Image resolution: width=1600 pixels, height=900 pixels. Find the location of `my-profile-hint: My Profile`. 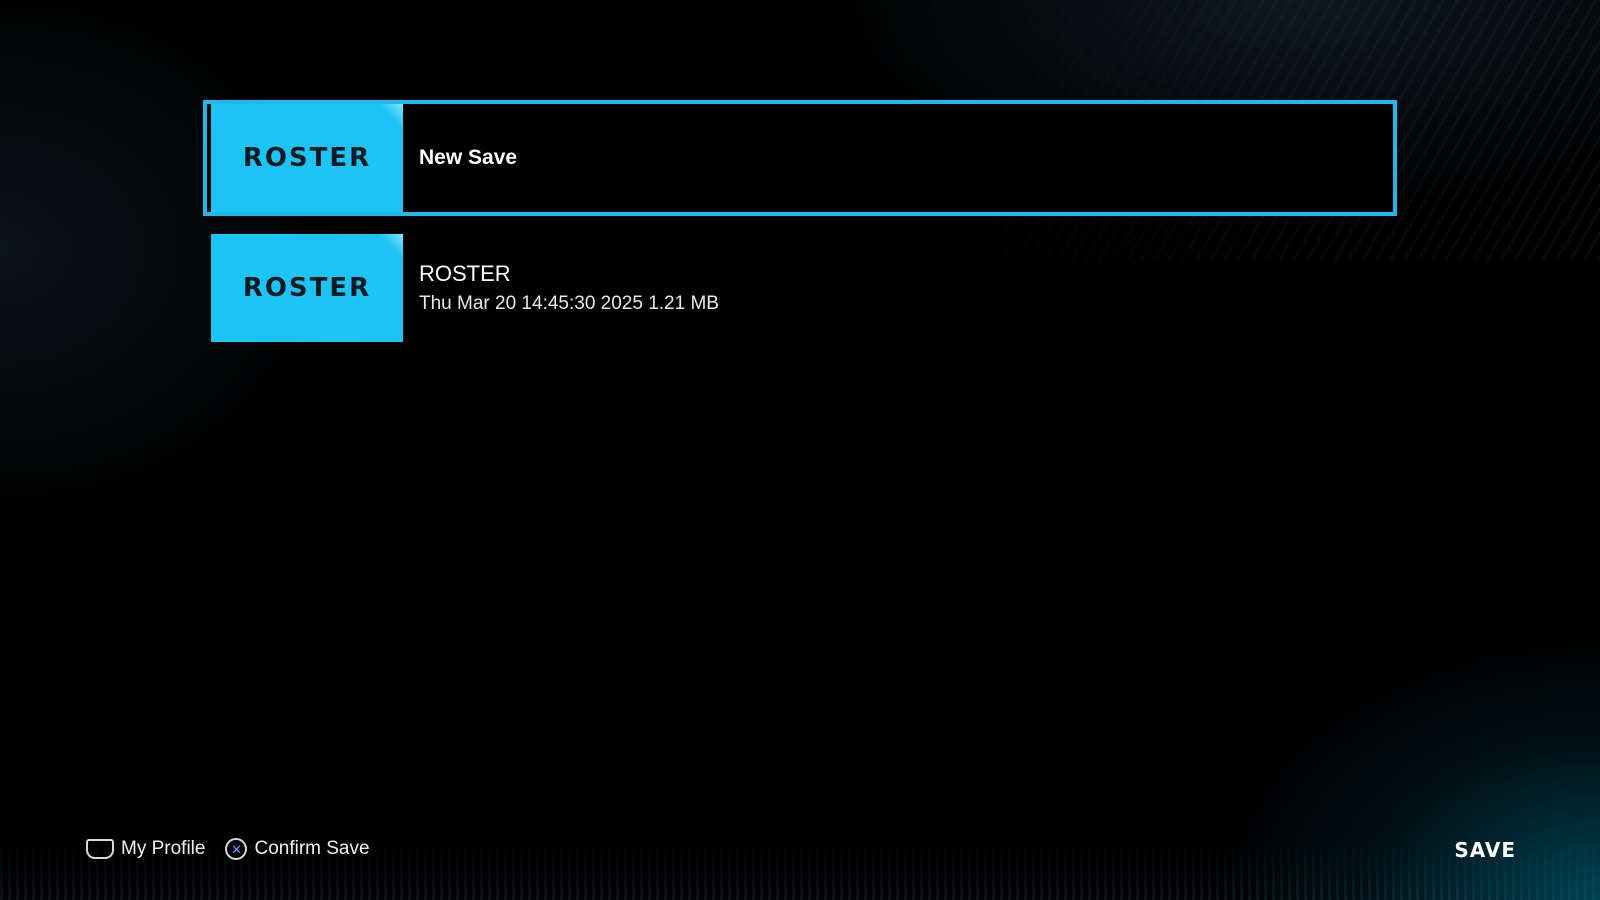

my-profile-hint: My Profile is located at coordinates (145, 849).